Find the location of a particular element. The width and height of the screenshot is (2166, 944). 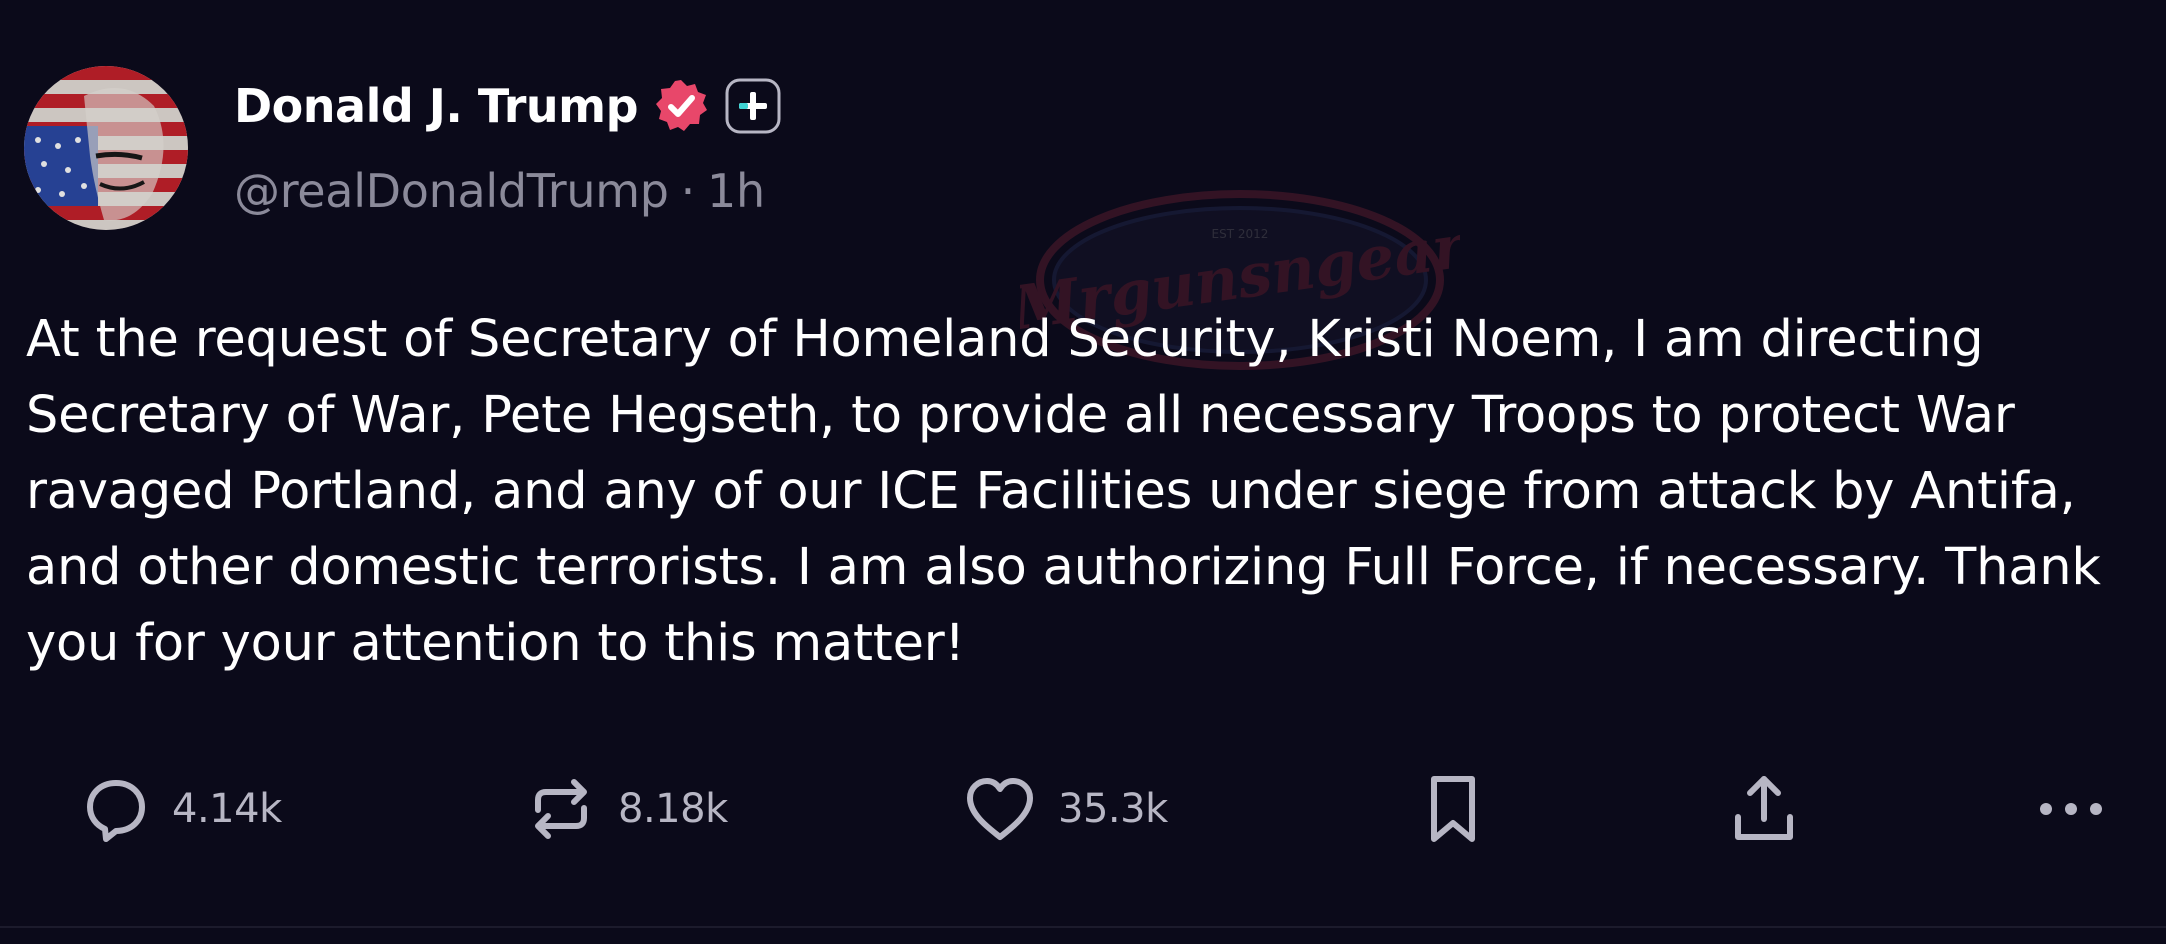

verified-badge-icon is located at coordinates (681, 106).